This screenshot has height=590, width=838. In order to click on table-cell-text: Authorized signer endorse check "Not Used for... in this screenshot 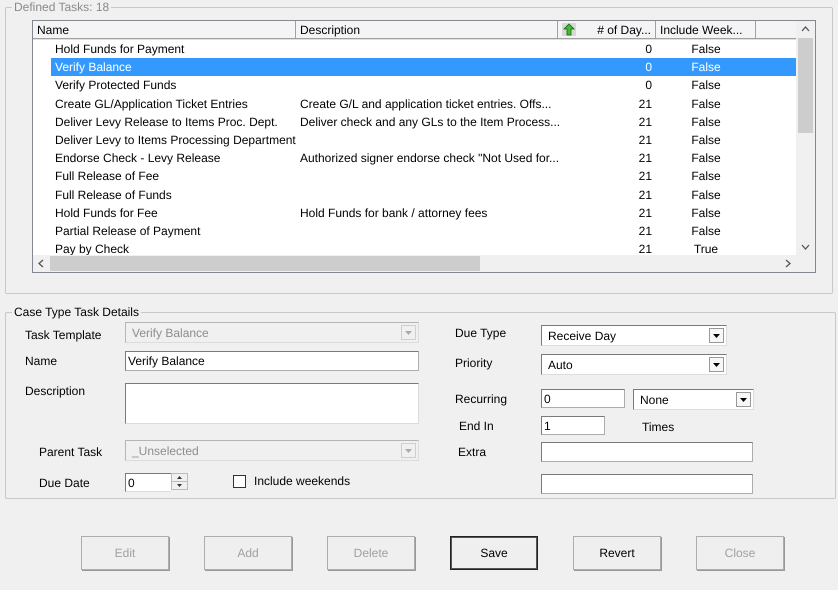, I will do `click(428, 159)`.